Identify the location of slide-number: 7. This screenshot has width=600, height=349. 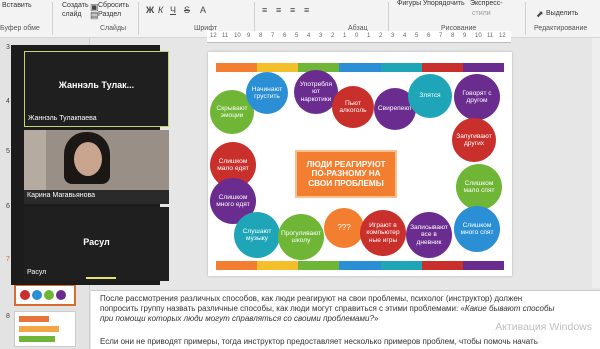
(8, 259).